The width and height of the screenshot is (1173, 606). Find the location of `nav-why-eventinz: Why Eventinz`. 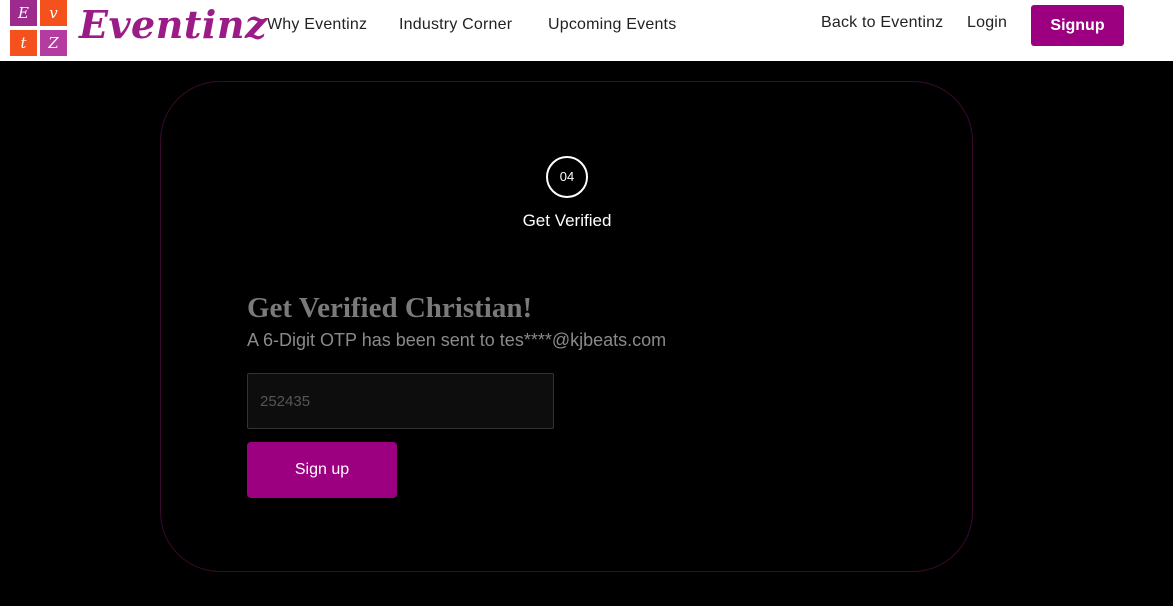

nav-why-eventinz: Why Eventinz is located at coordinates (317, 25).